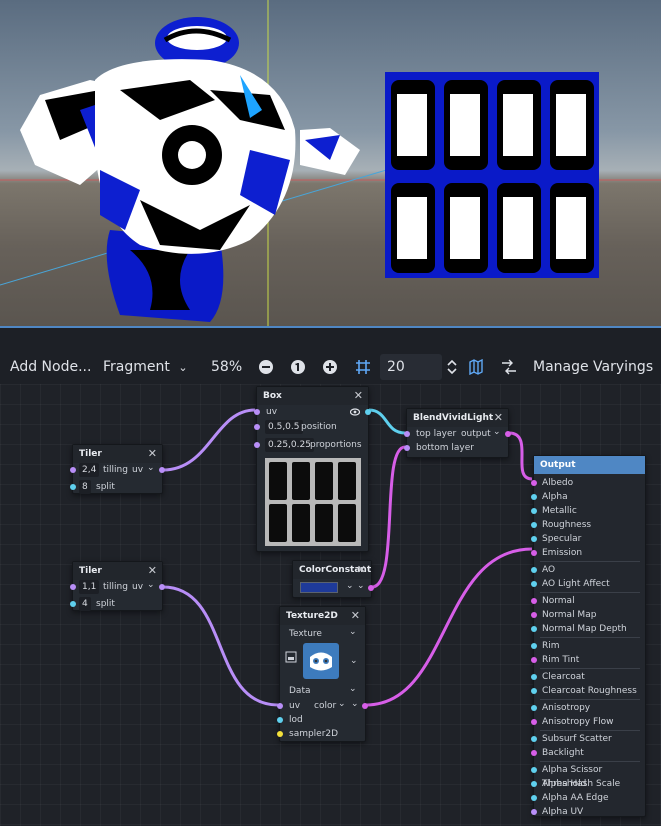 This screenshot has height=826, width=661. Describe the element at coordinates (85, 604) in the screenshot. I see `tiler-split-field: 4` at that location.